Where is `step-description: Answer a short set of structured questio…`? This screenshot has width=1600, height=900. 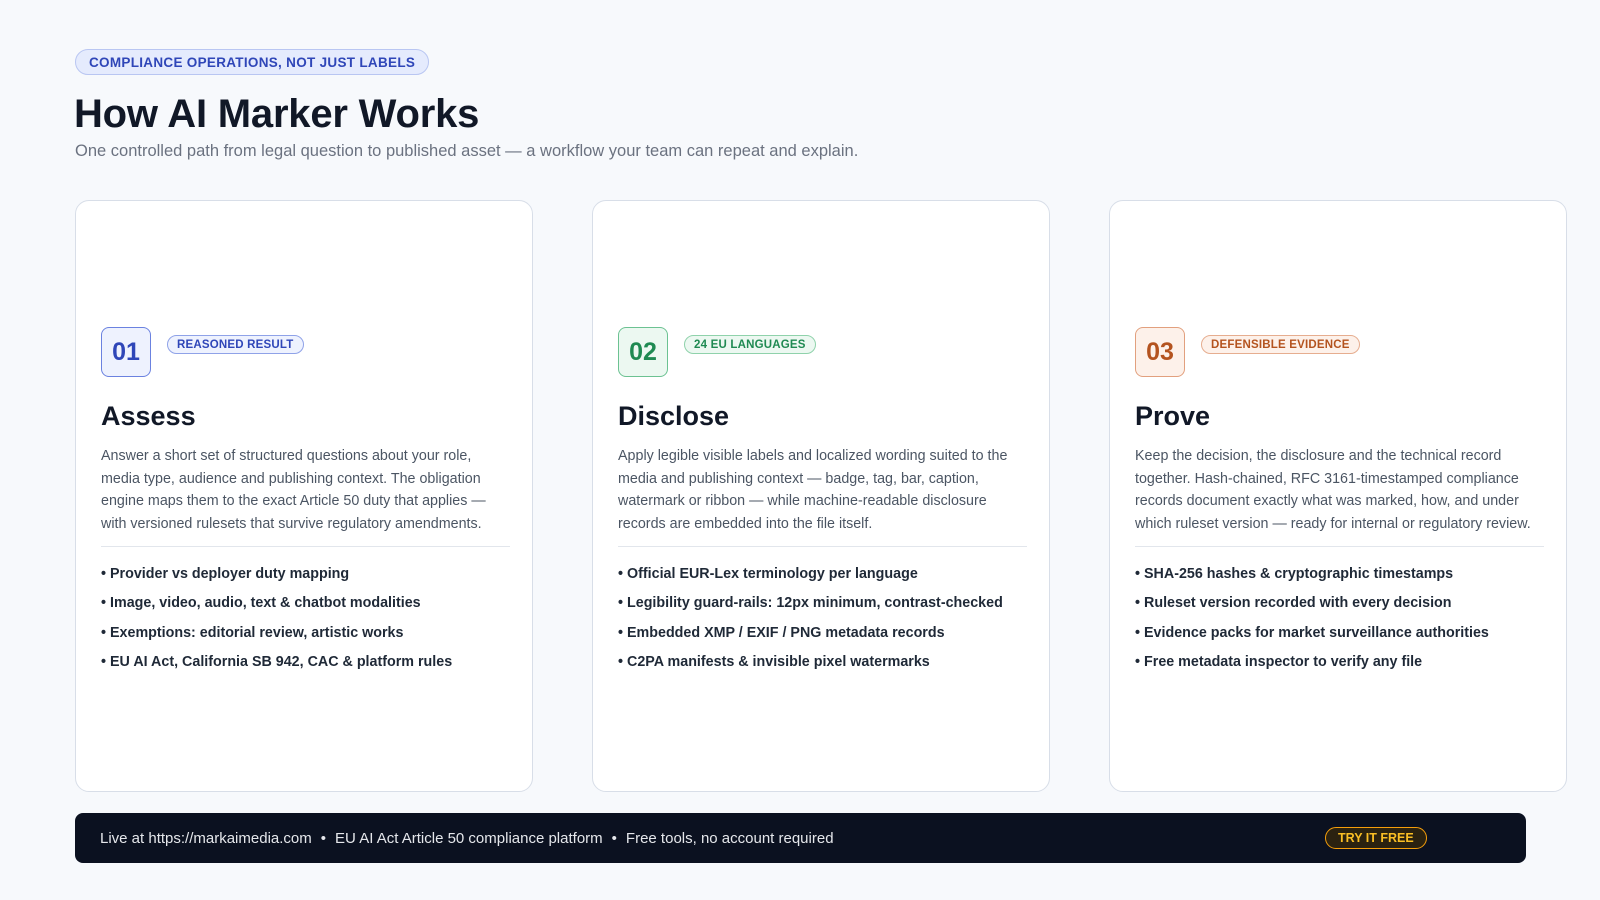
step-description: Answer a short set of structured questio… is located at coordinates (293, 490).